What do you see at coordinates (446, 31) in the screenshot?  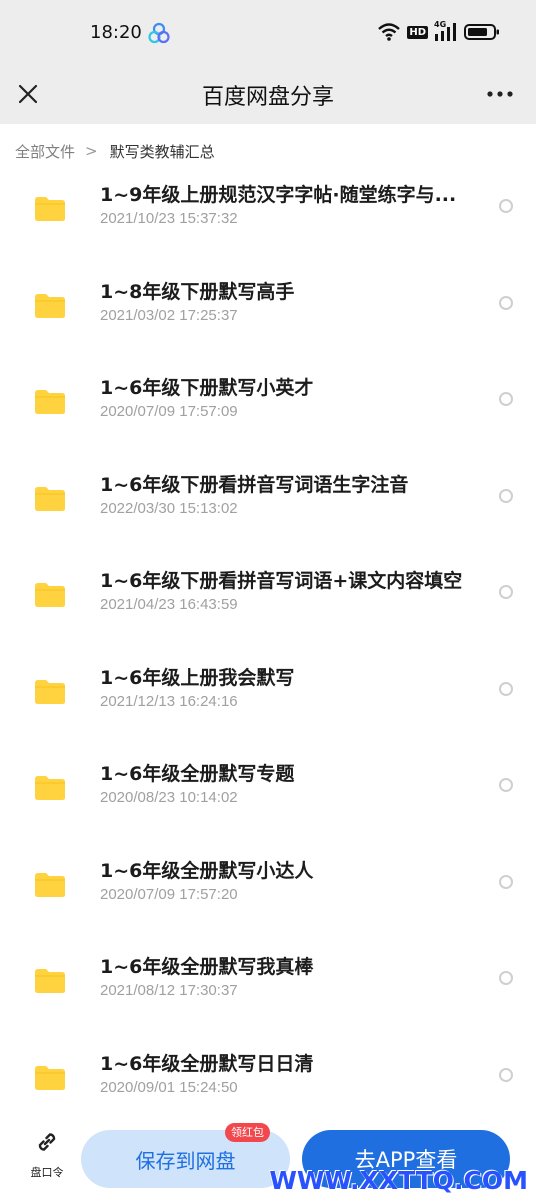 I see `cellular-icon: 4G` at bounding box center [446, 31].